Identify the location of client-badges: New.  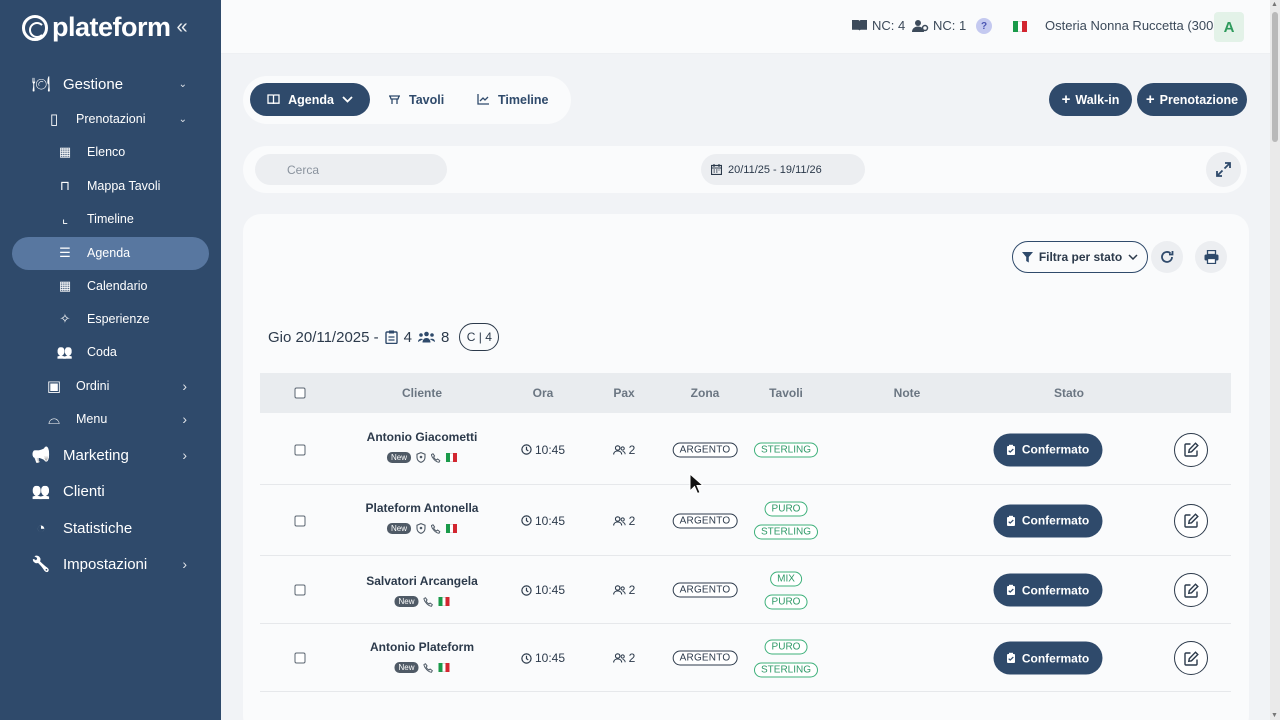
(422, 528).